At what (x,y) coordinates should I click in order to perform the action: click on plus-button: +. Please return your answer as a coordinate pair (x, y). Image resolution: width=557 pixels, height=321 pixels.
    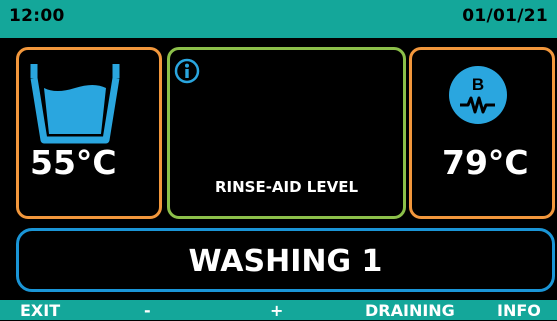
    Looking at the image, I should click on (276, 310).